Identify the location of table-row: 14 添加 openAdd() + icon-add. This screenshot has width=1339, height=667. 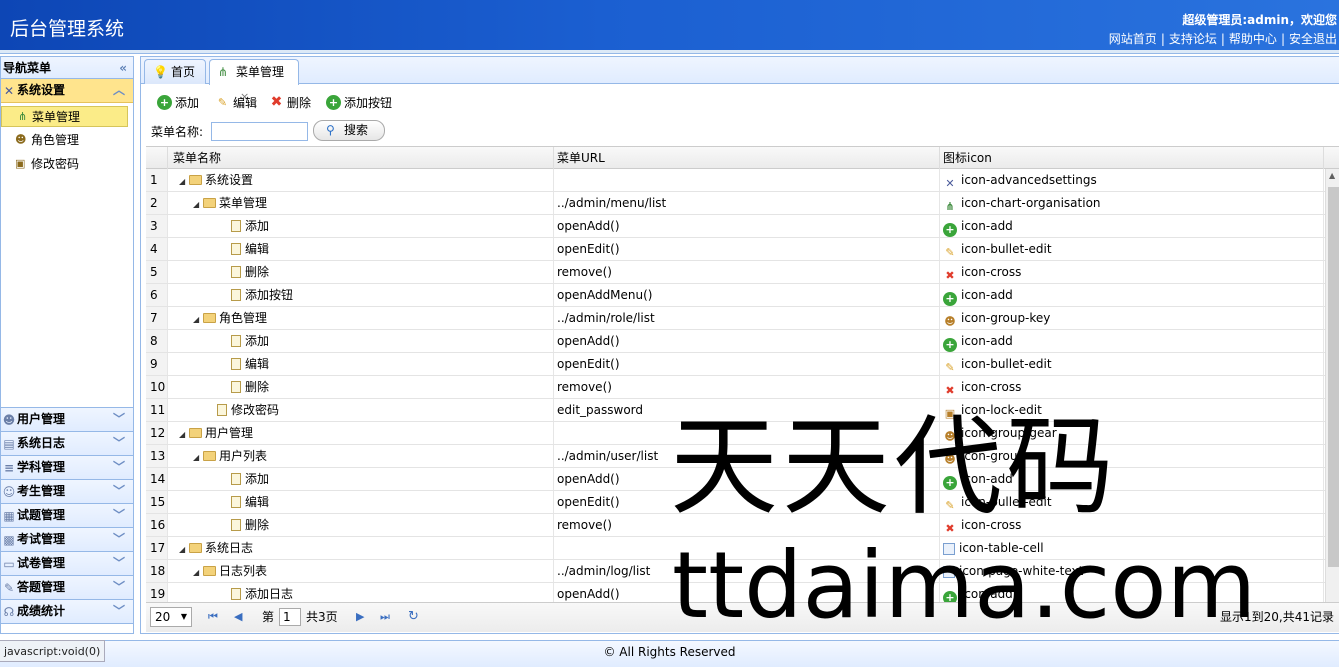
(742, 479).